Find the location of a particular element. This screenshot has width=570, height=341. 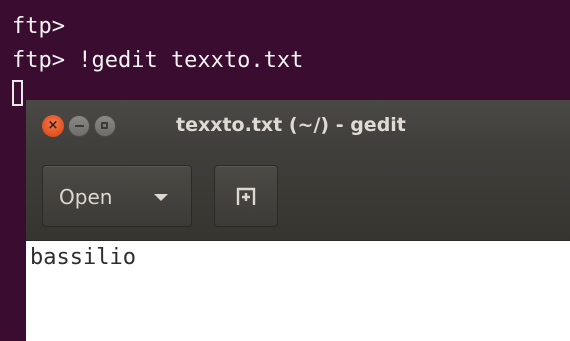

new-document-button is located at coordinates (246, 196).